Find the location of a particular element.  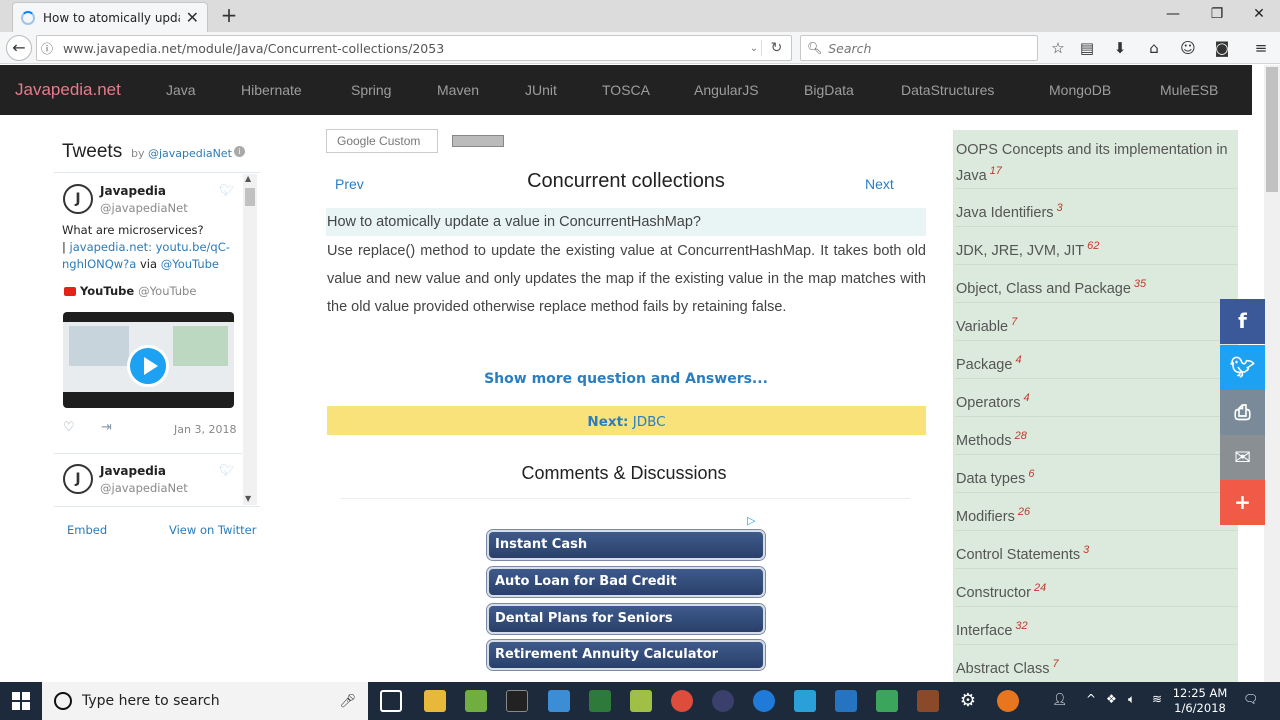

sidebar-item-object: Object, Class and Package 35 is located at coordinates (1095, 287).